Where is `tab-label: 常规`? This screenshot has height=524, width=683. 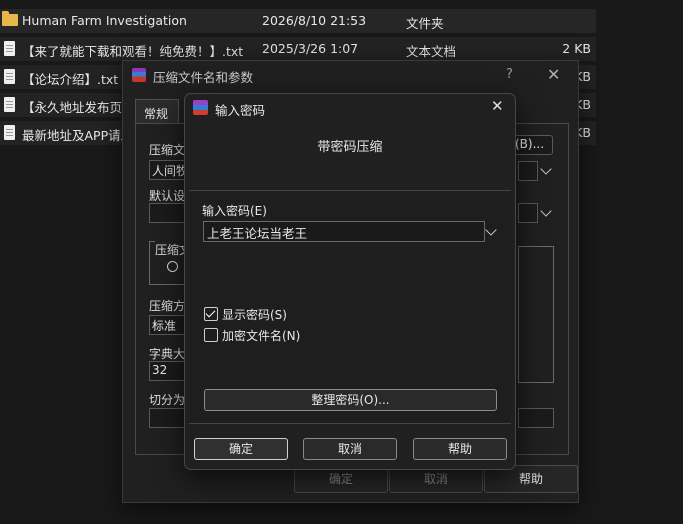 tab-label: 常规 is located at coordinates (156, 114).